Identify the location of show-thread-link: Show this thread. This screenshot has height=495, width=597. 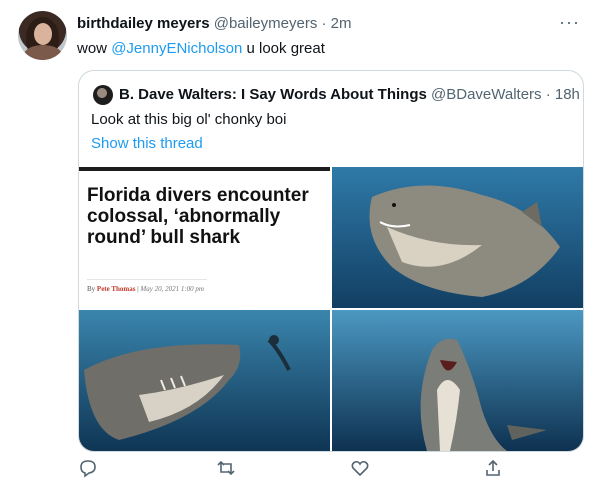
(147, 143).